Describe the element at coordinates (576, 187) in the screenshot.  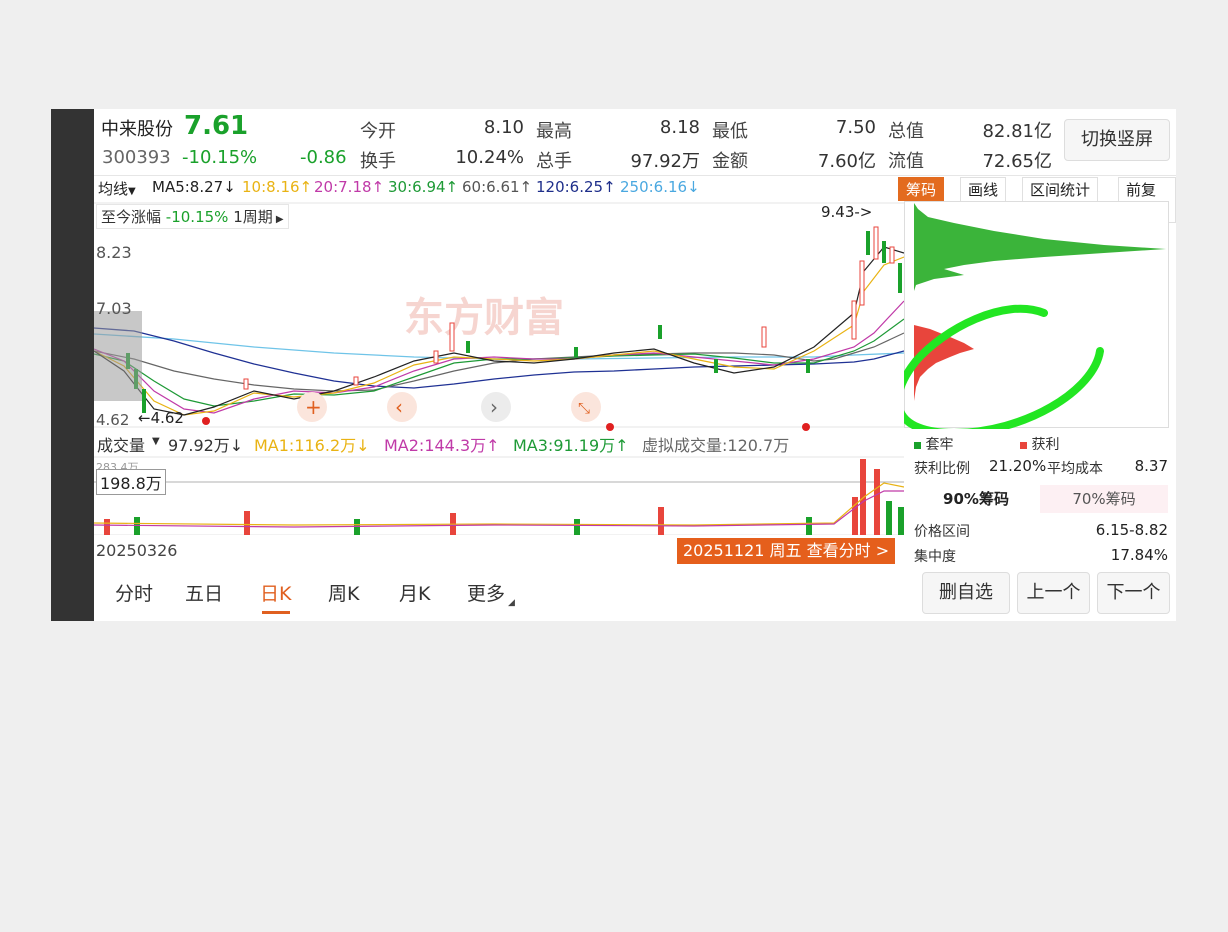
I see `ma120-value: 120:6.25↑` at that location.